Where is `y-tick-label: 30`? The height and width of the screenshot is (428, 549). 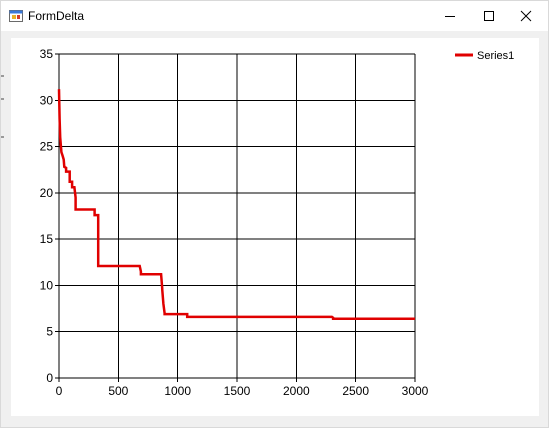
y-tick-label: 30 is located at coordinates (47, 100).